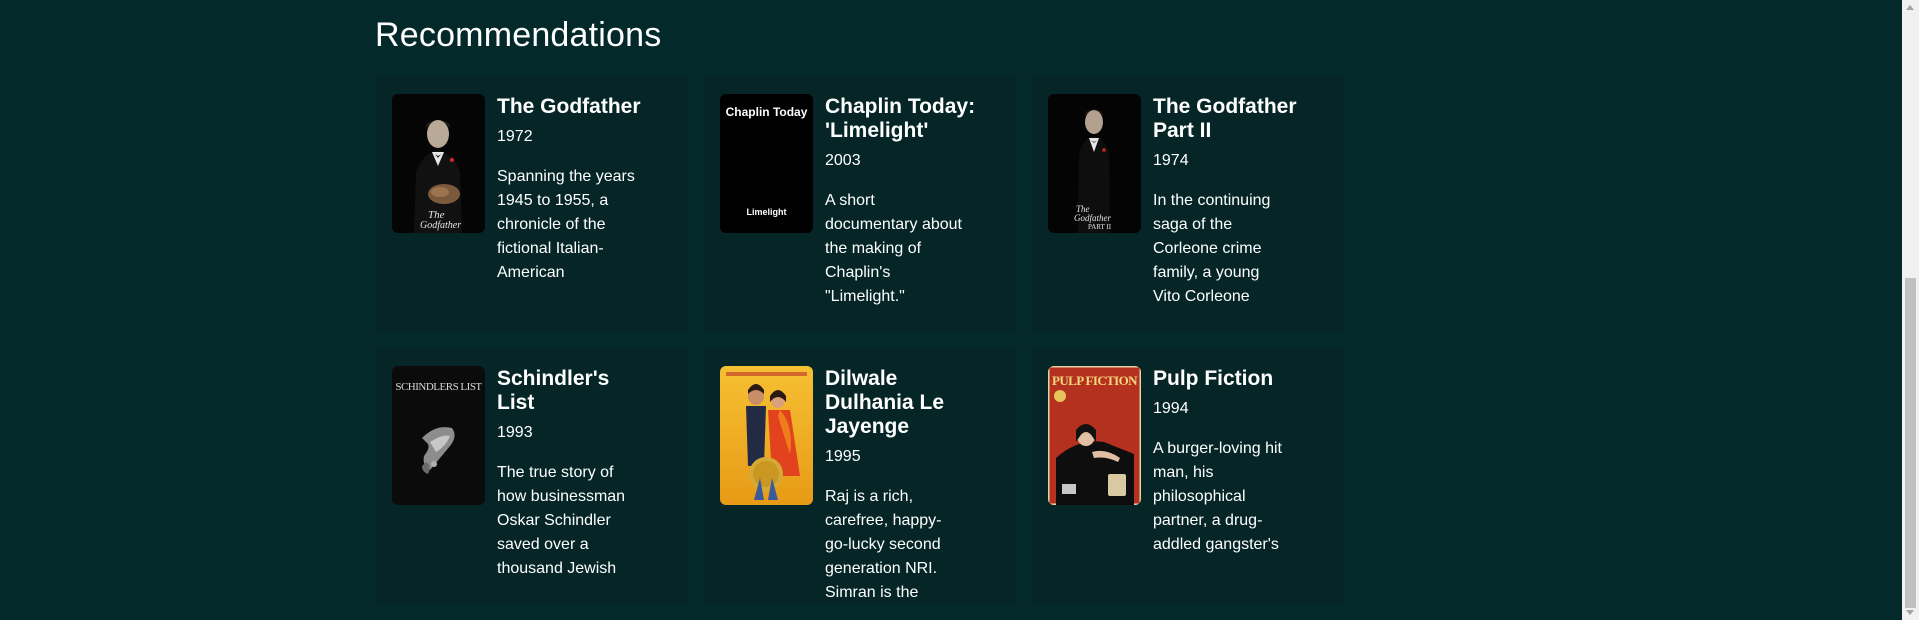 The width and height of the screenshot is (1919, 620). What do you see at coordinates (1230, 119) in the screenshot?
I see `movie-title: The Godfather Part II` at bounding box center [1230, 119].